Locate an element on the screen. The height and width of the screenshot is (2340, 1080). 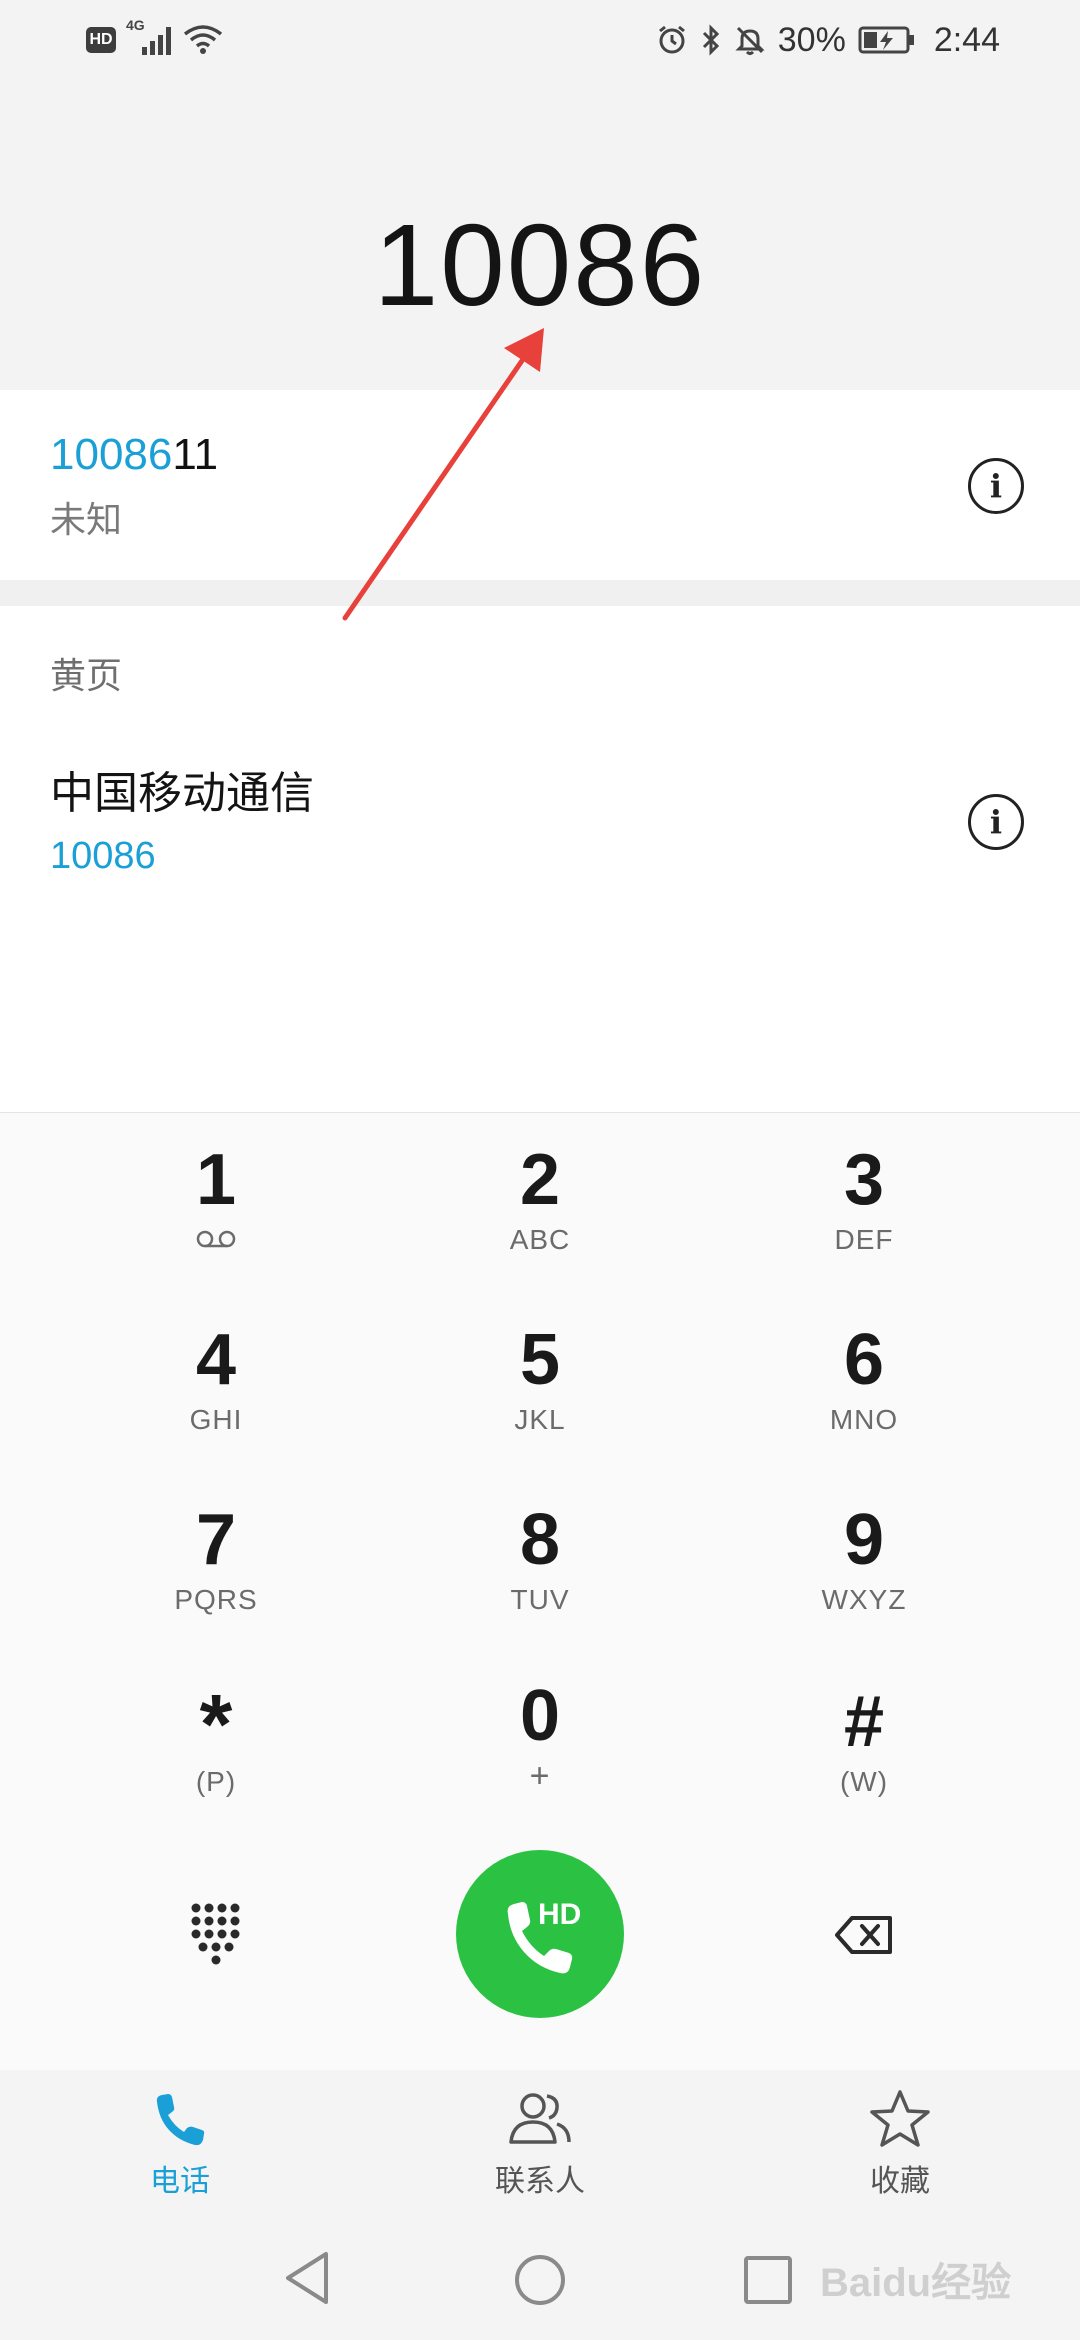
phone-hd-icon: HD is located at coordinates (544, 1936).